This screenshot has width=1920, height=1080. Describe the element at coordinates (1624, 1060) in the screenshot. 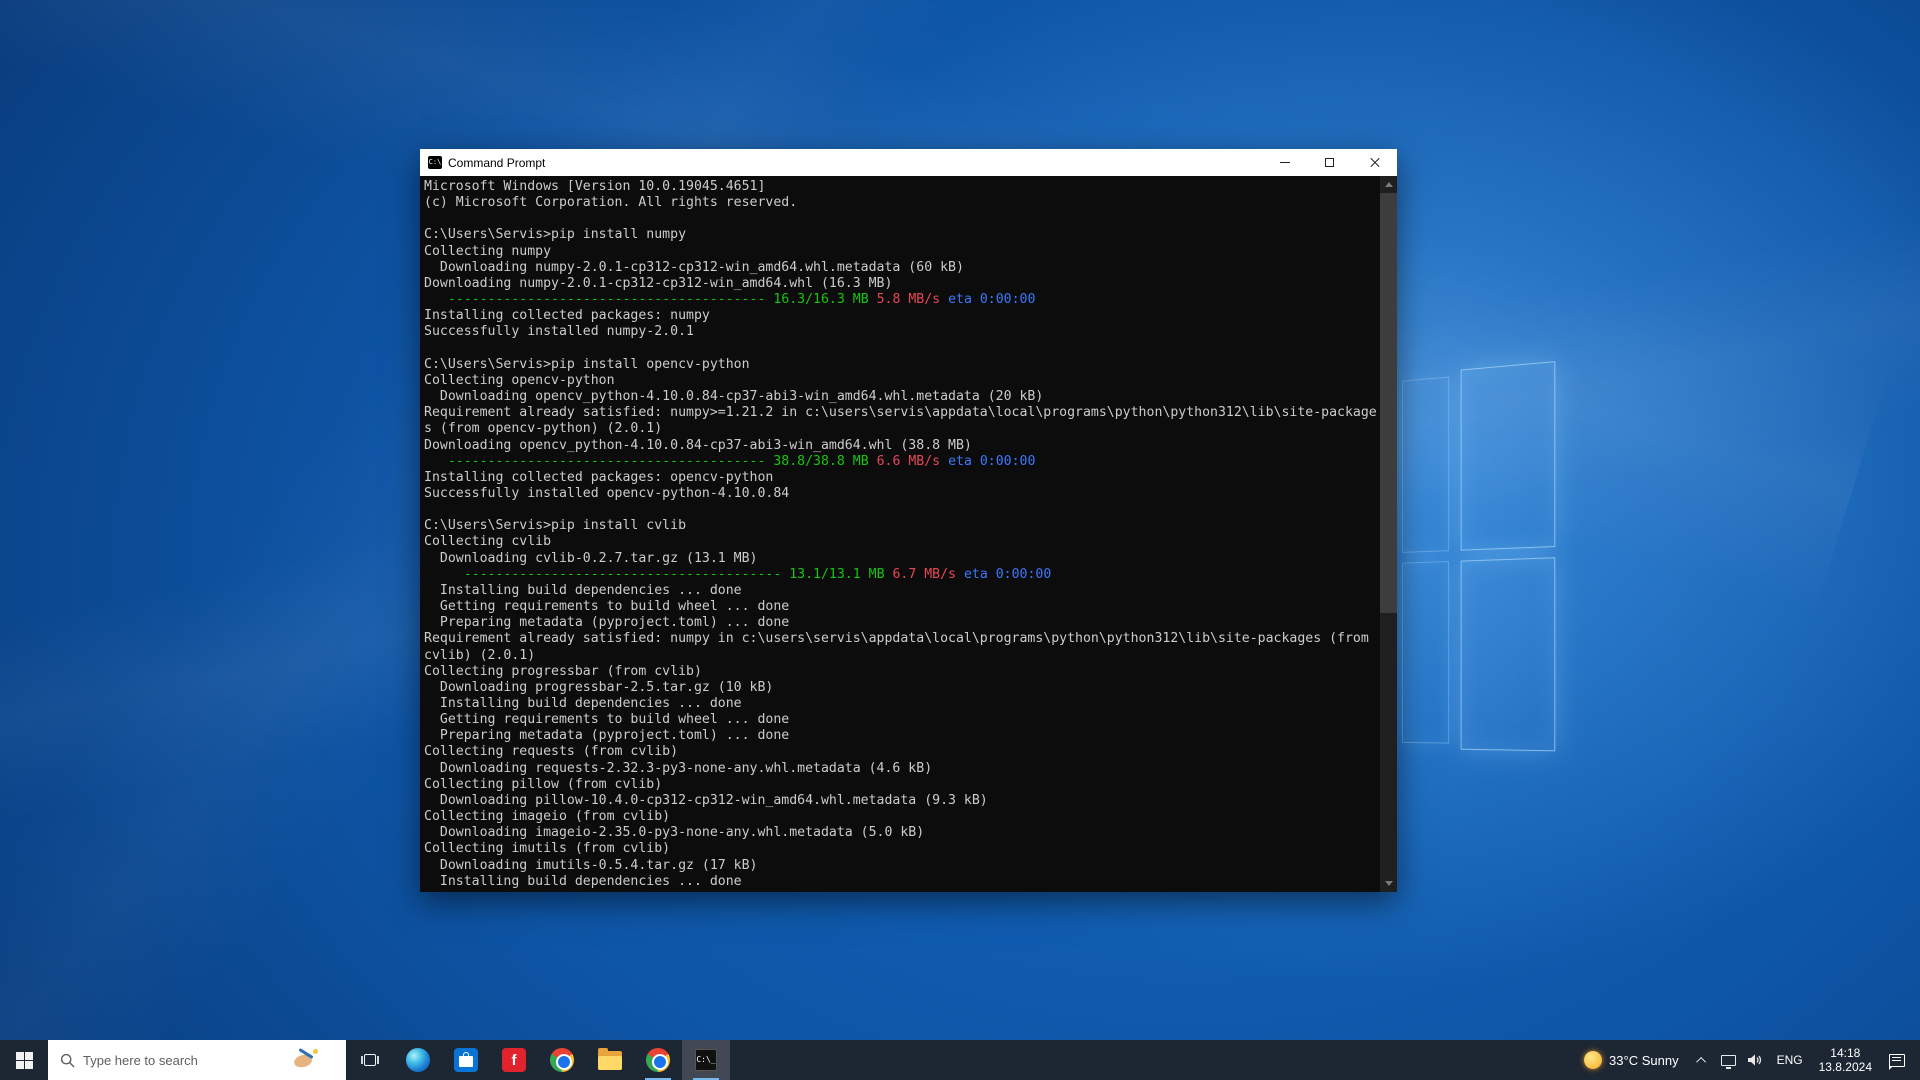

I see `weather-temp: 33°C` at that location.